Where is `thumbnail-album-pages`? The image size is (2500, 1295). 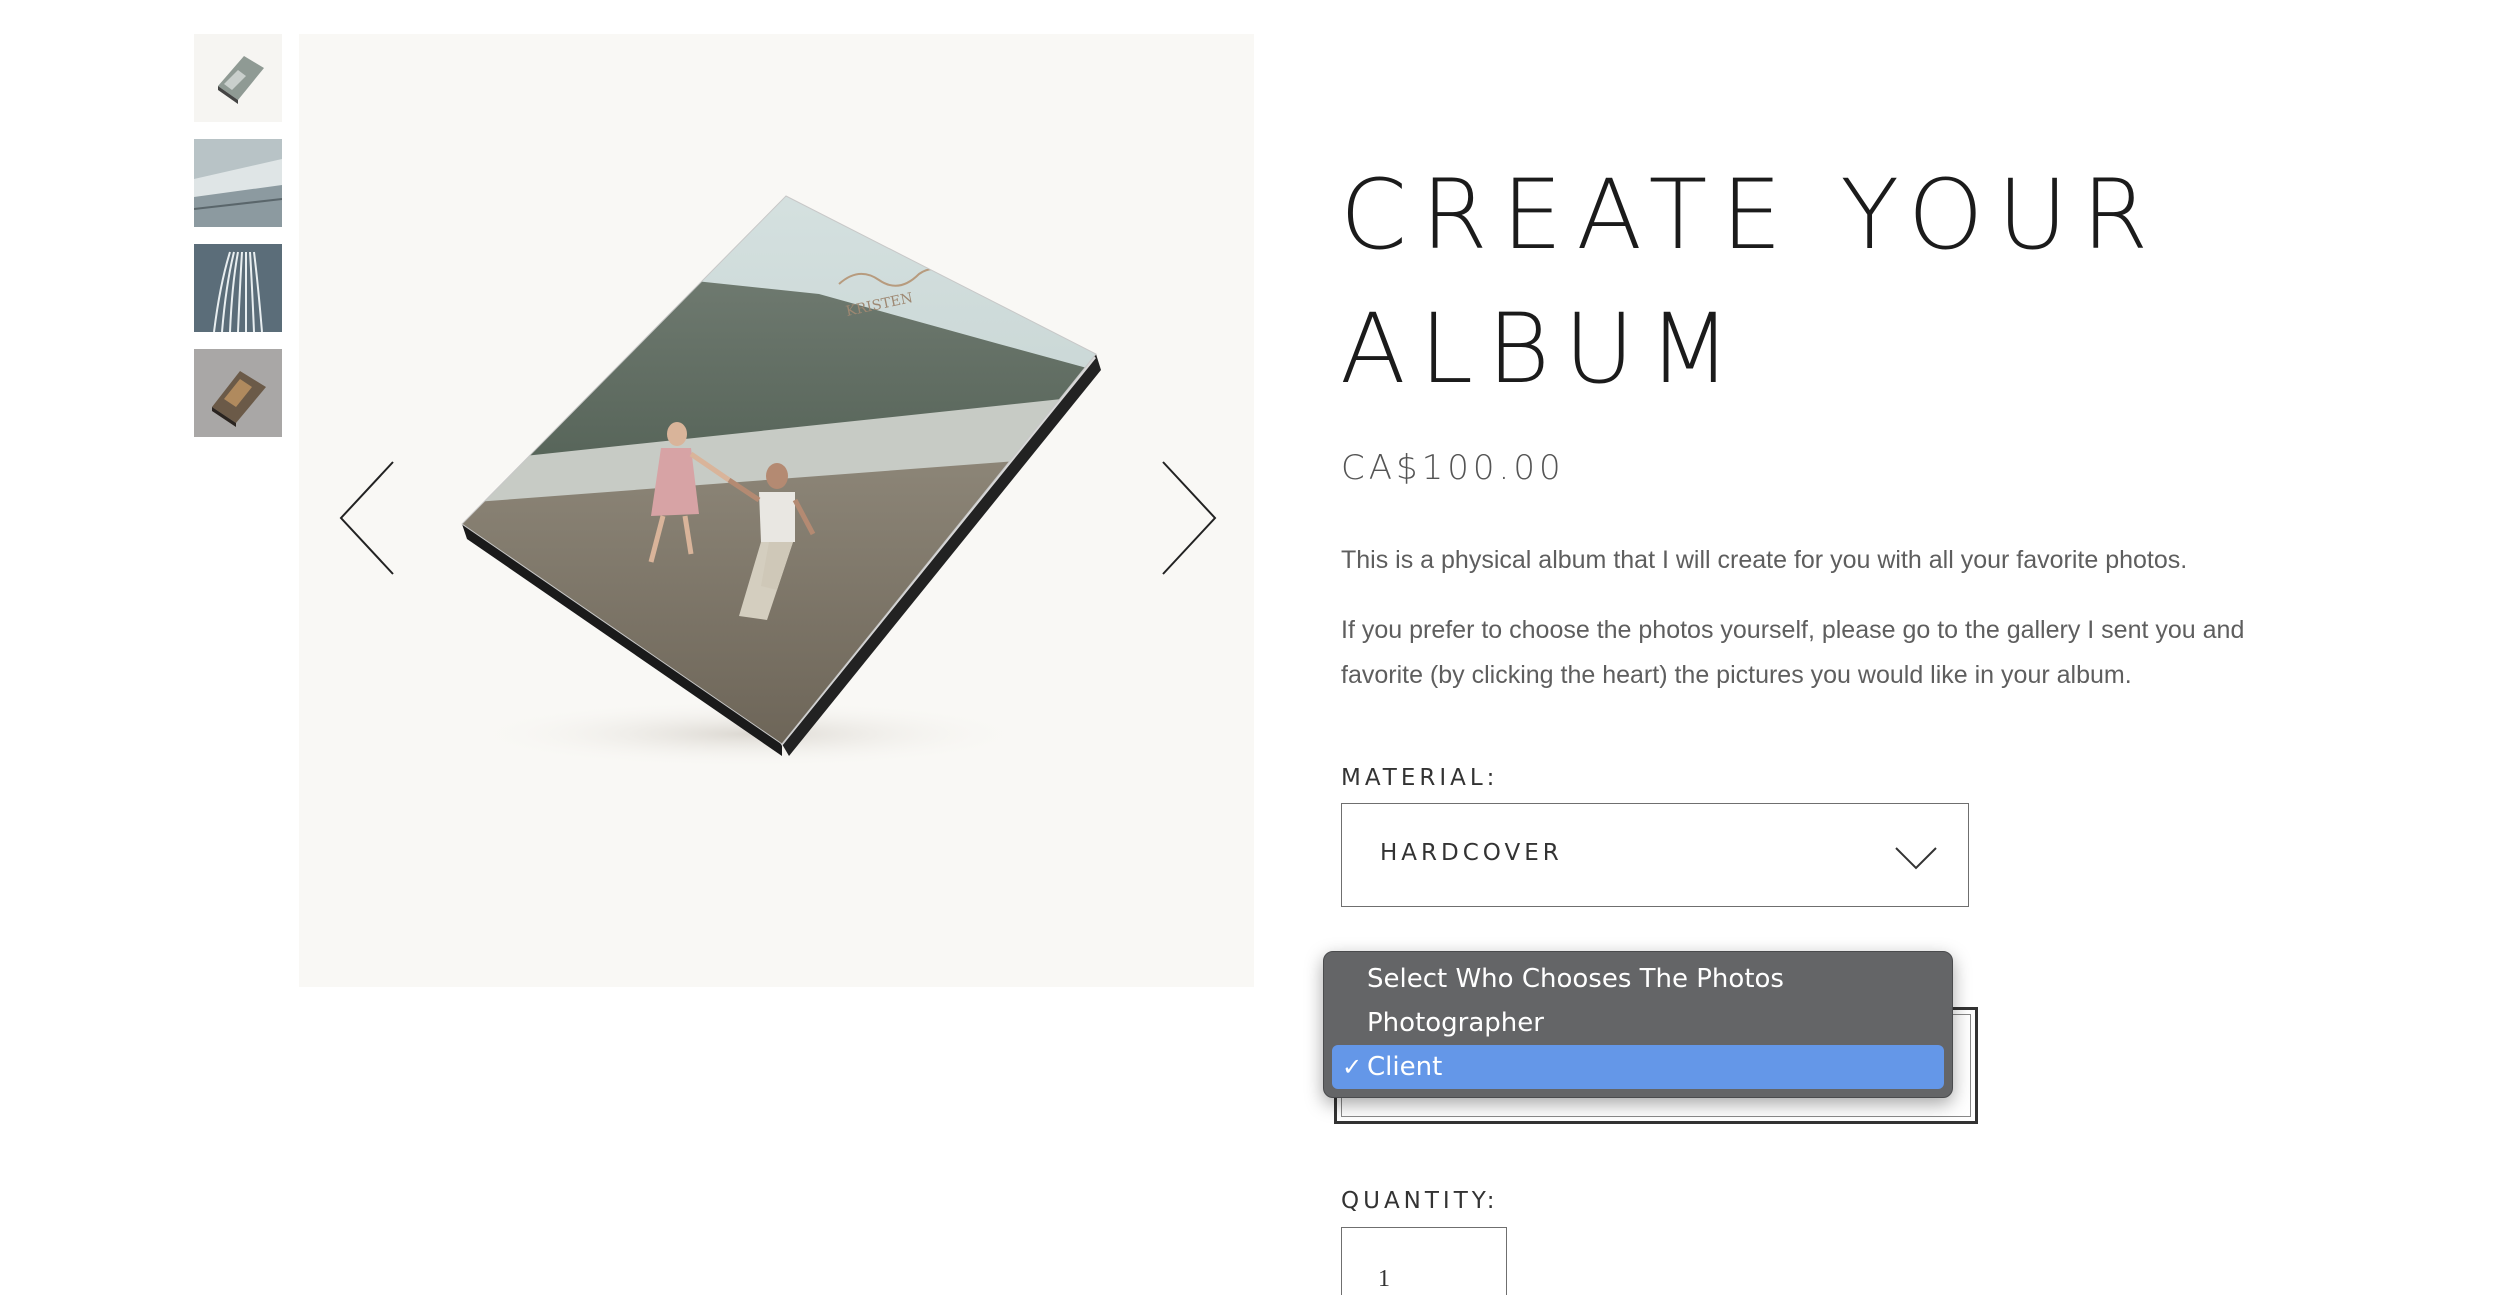 thumbnail-album-pages is located at coordinates (238, 288).